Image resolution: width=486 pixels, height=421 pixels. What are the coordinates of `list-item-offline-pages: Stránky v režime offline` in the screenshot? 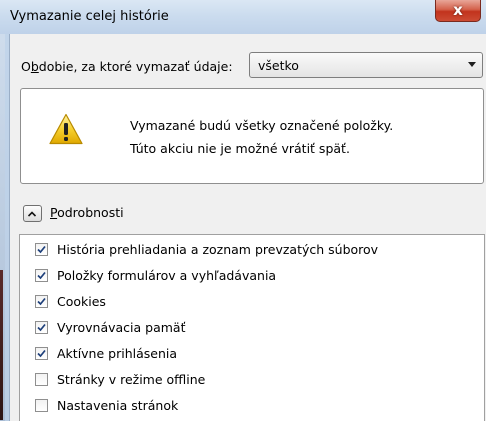 It's located at (252, 380).